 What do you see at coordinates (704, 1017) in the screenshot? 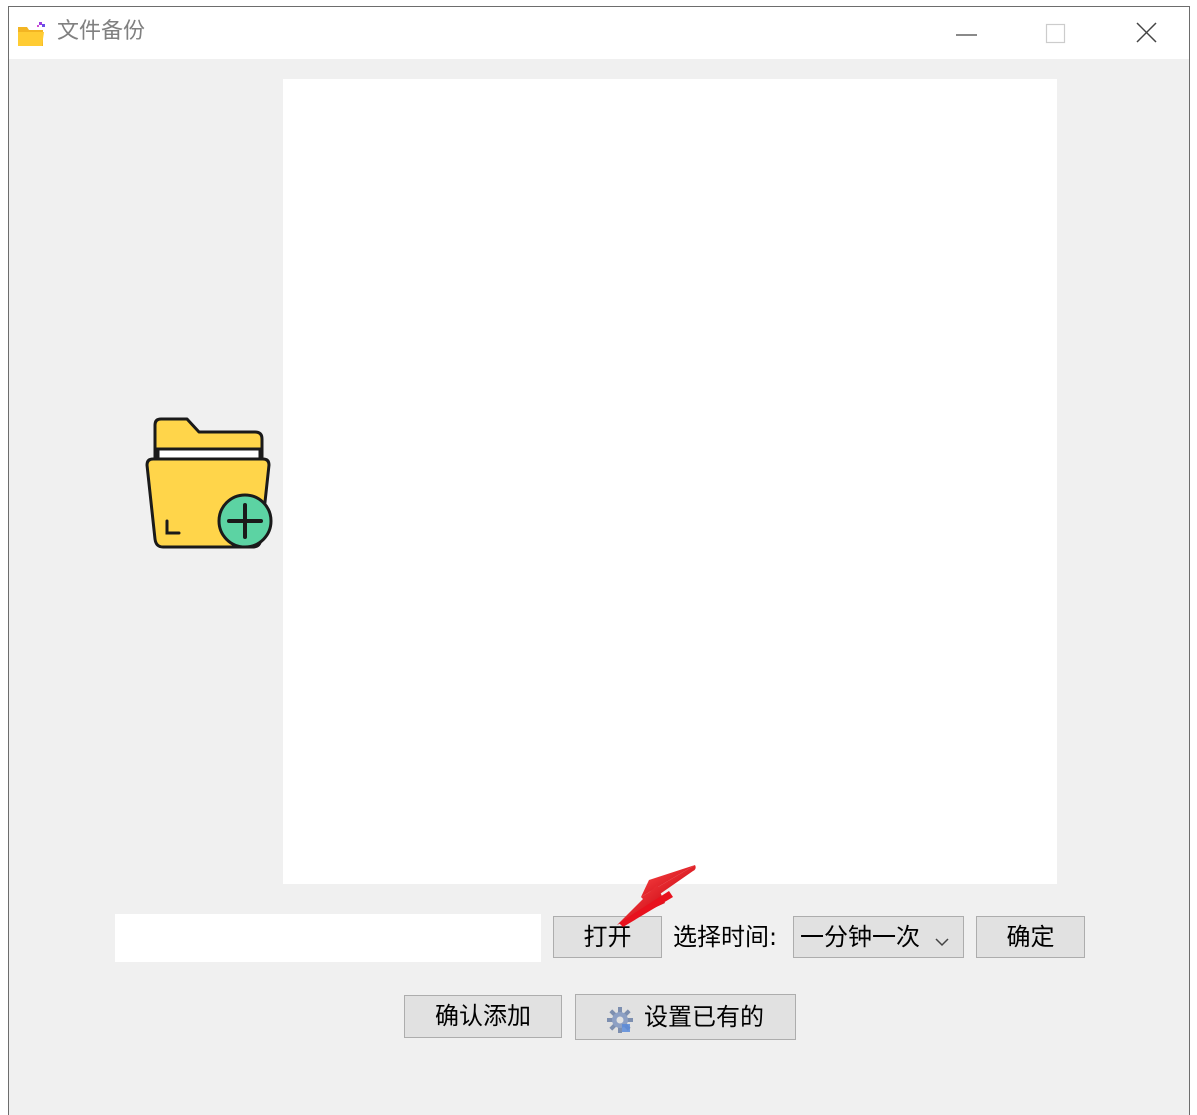
I see `settings-existing-label: 设置已有的` at bounding box center [704, 1017].